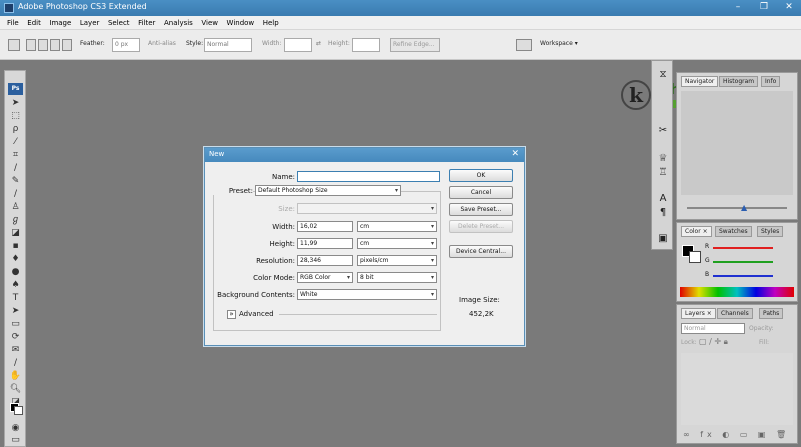 This screenshot has width=801, height=447. I want to click on brushes-panel-icon: ♕, so click(663, 159).